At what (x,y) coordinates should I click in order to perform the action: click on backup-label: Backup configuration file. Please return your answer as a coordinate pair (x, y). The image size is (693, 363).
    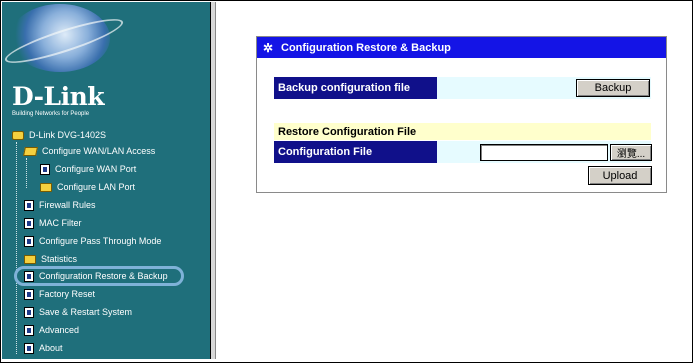
    Looking at the image, I should click on (355, 88).